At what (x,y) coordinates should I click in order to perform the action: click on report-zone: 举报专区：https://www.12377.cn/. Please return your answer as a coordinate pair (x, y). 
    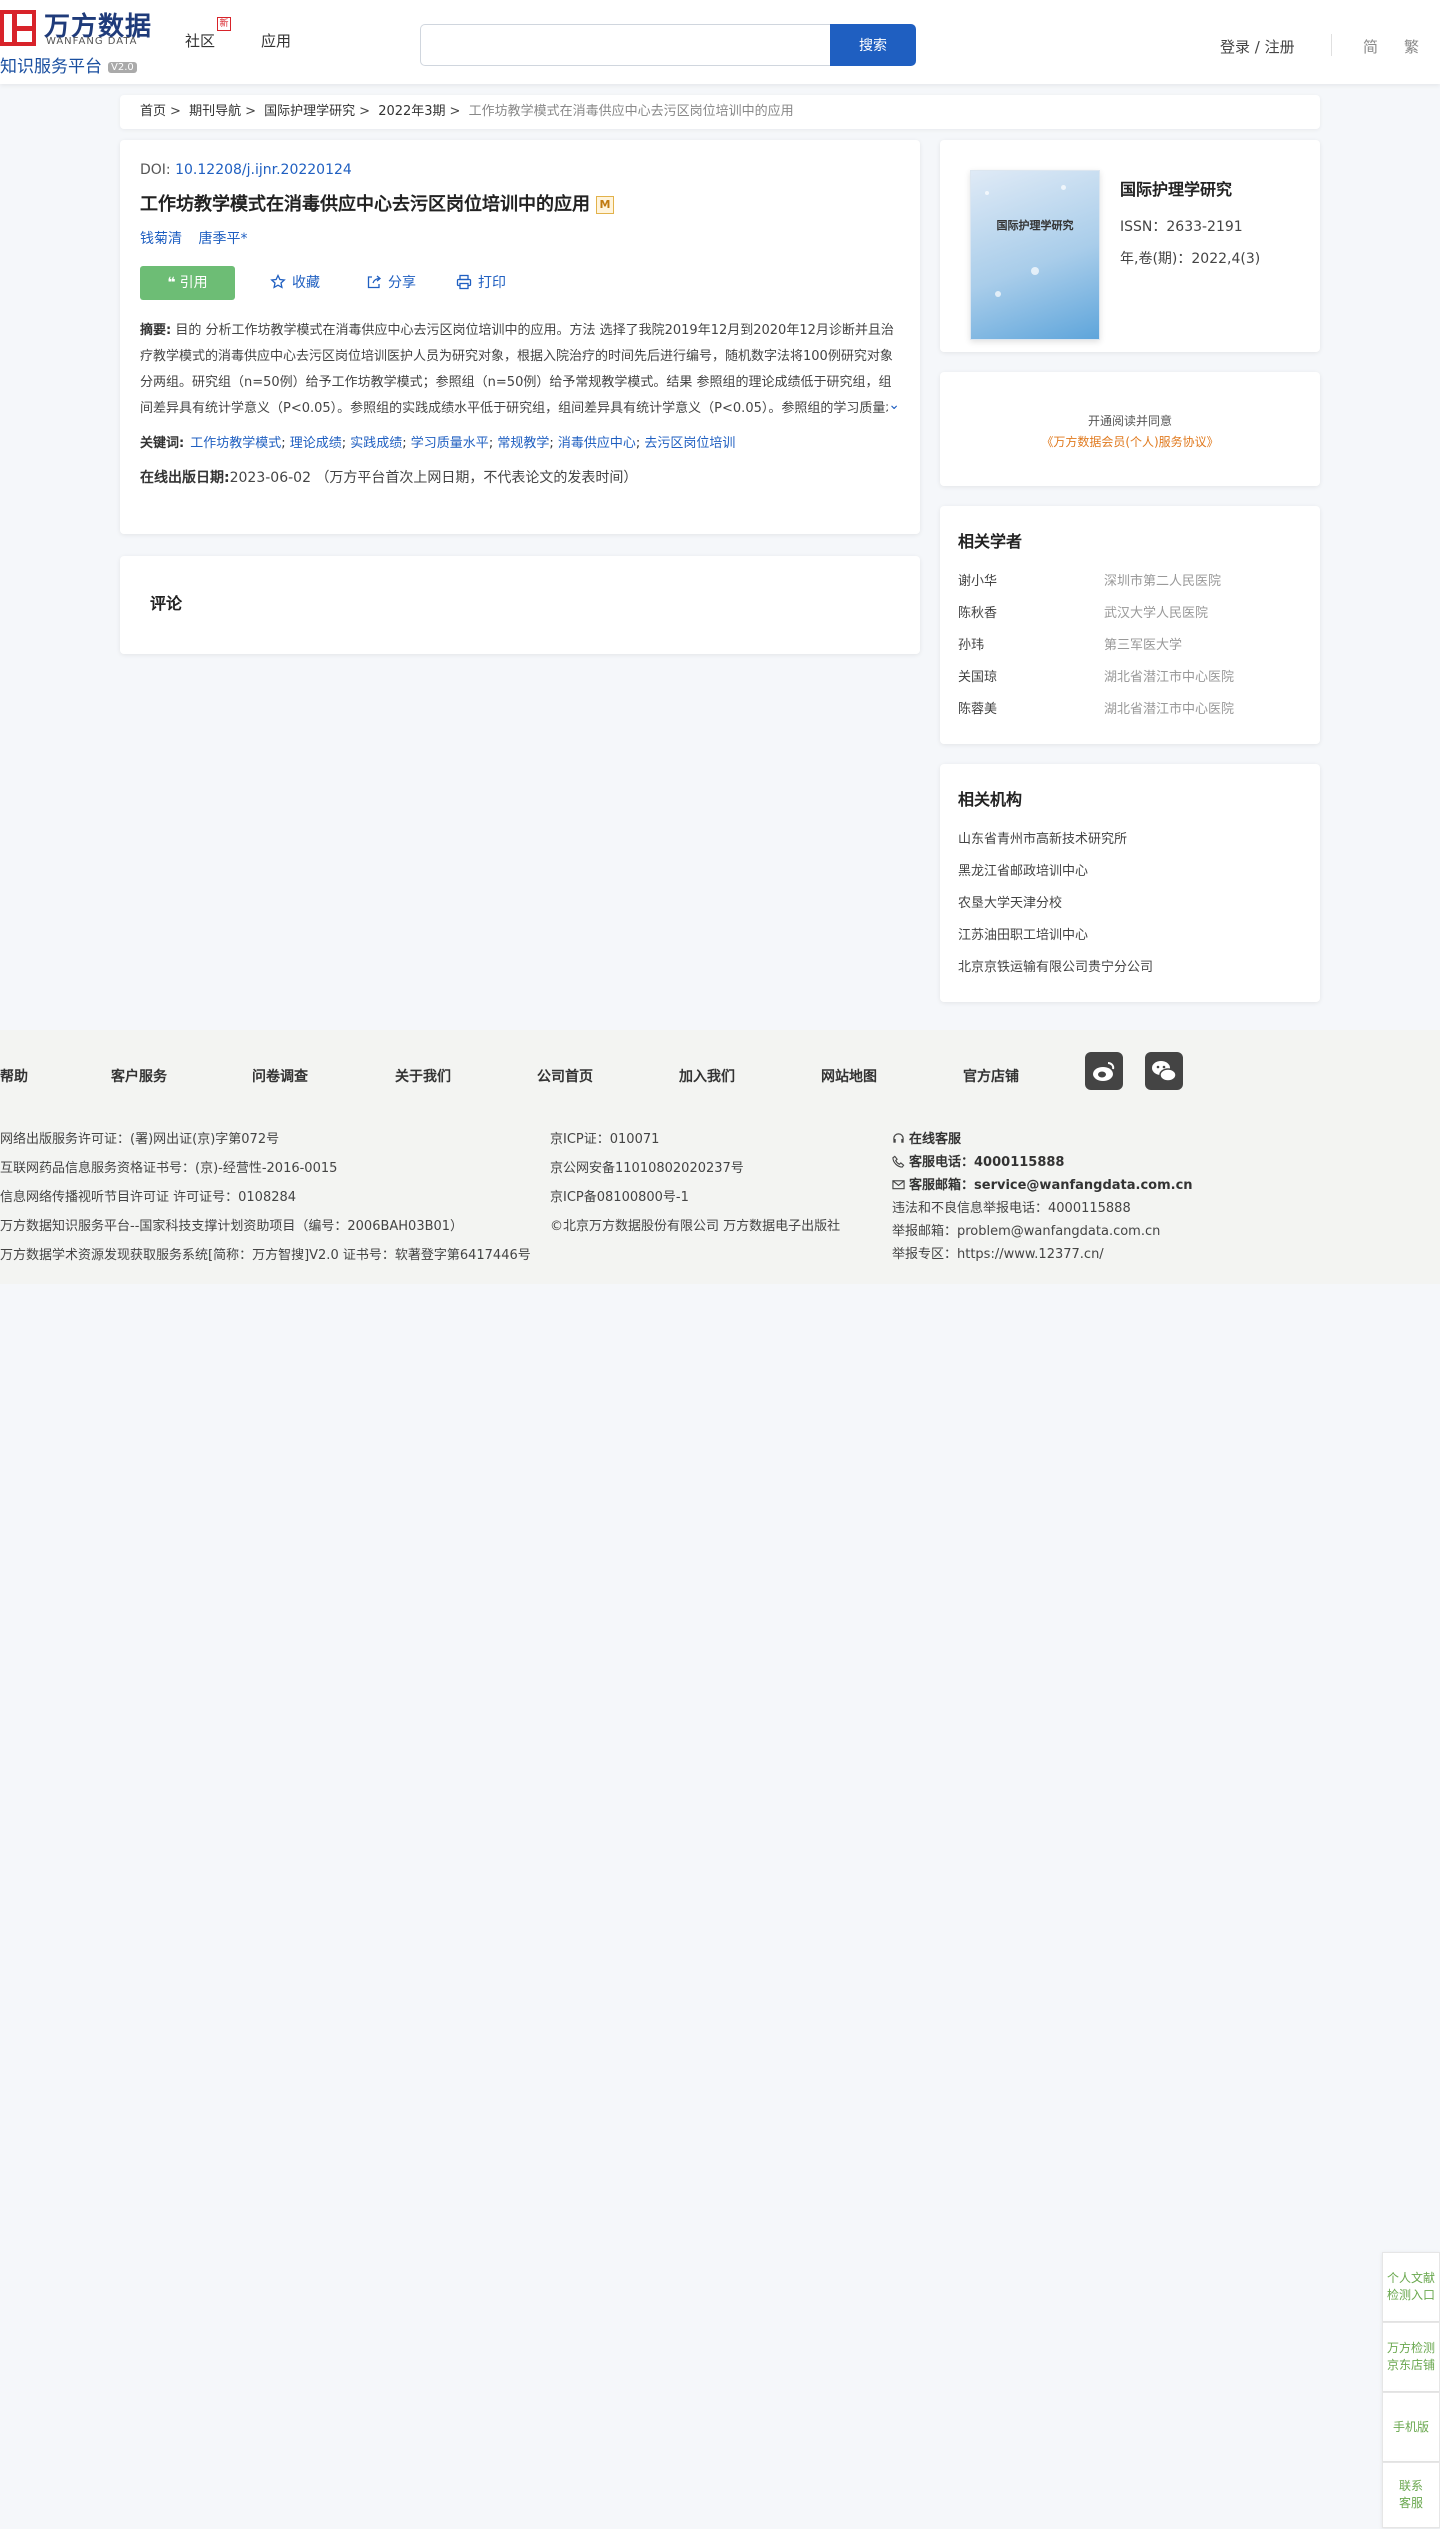
    Looking at the image, I should click on (1042, 1254).